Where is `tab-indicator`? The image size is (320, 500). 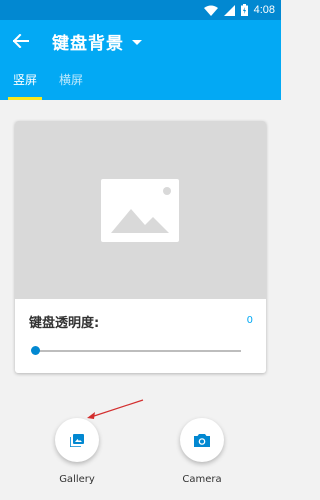
tab-indicator is located at coordinates (25, 98).